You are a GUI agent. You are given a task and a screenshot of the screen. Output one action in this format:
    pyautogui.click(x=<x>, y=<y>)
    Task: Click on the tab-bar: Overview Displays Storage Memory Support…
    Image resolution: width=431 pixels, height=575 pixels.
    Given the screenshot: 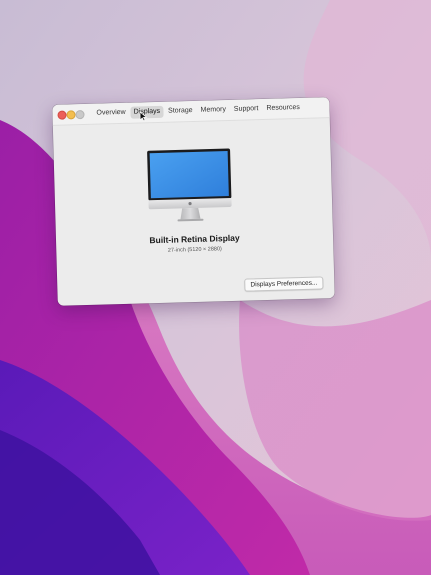 What is the action you would take?
    pyautogui.click(x=198, y=111)
    